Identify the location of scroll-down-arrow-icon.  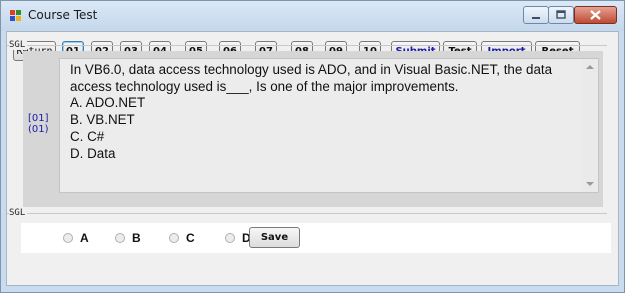
(590, 184).